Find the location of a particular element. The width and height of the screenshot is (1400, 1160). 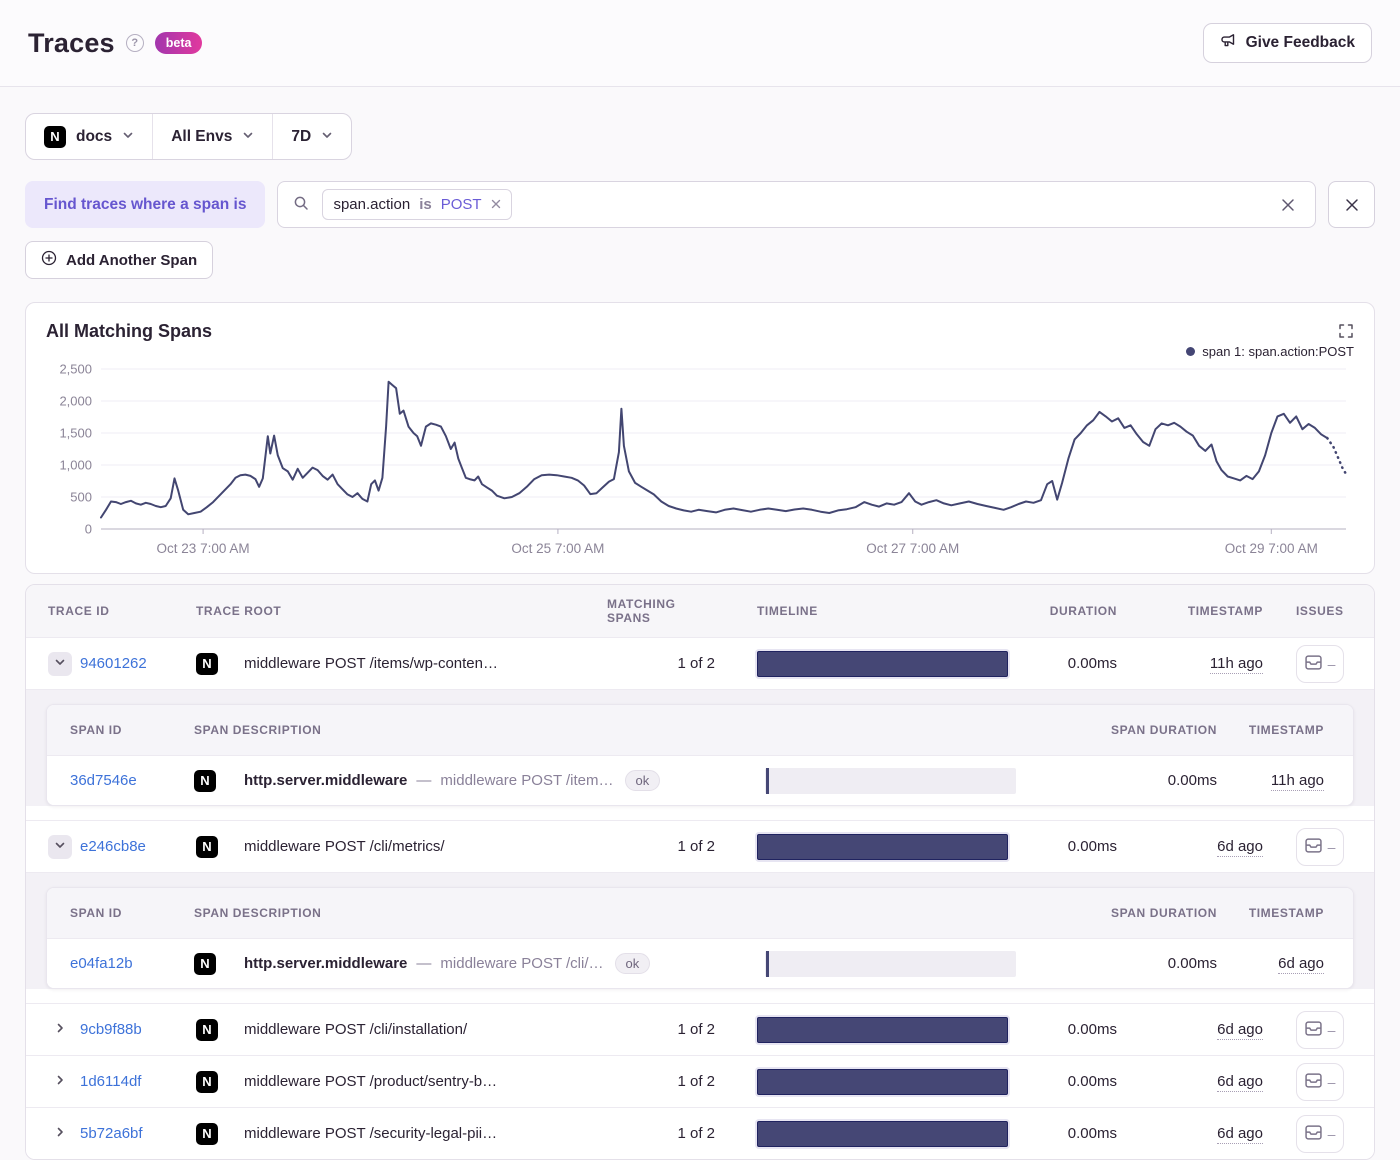

col-timeline: TIMELINE is located at coordinates (787, 611).